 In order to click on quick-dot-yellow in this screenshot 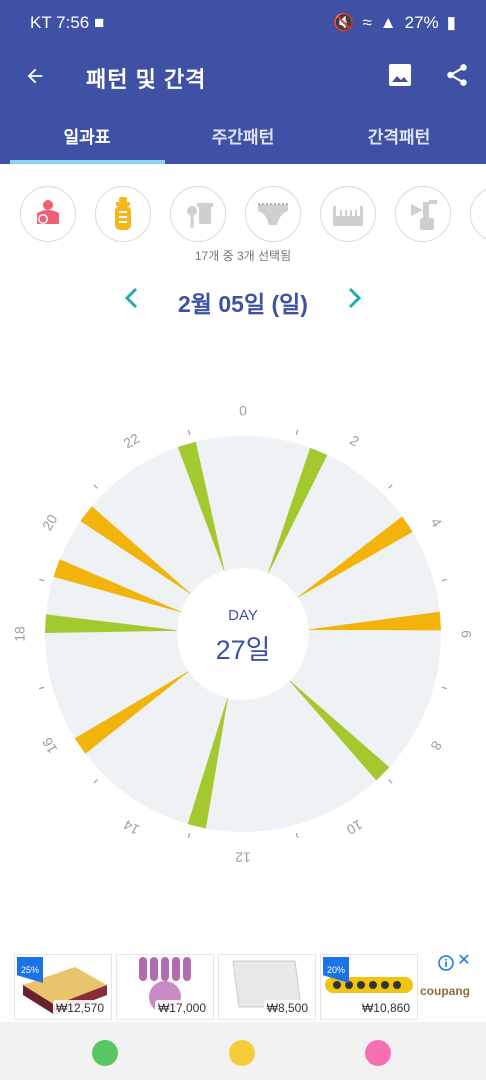, I will do `click(242, 1053)`.